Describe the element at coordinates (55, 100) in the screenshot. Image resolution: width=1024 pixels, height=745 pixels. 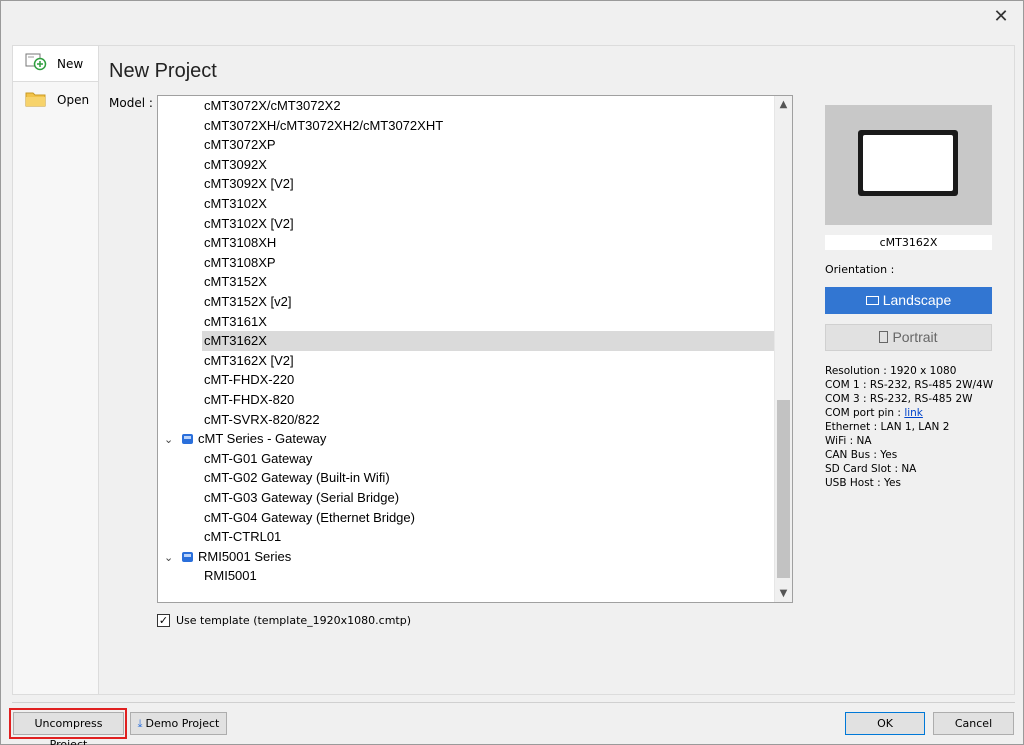
I see `sidebar-item-open: Open` at that location.